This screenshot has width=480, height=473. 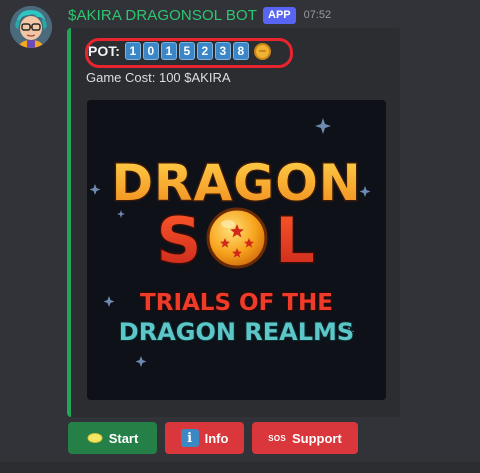 I want to click on support-button-label: Support, so click(x=316, y=438).